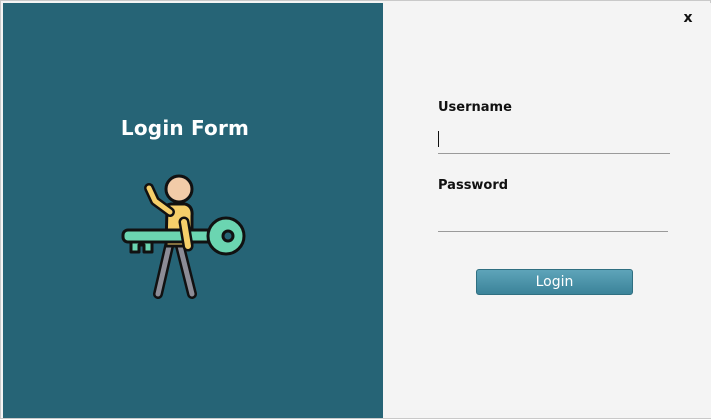  Describe the element at coordinates (473, 185) in the screenshot. I see `password-label: Password` at that location.